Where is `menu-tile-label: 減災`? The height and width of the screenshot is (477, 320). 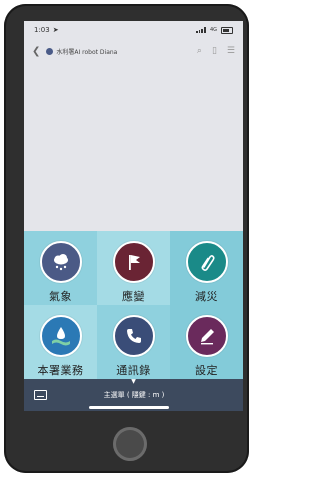
menu-tile-label: 減災 is located at coordinates (206, 296).